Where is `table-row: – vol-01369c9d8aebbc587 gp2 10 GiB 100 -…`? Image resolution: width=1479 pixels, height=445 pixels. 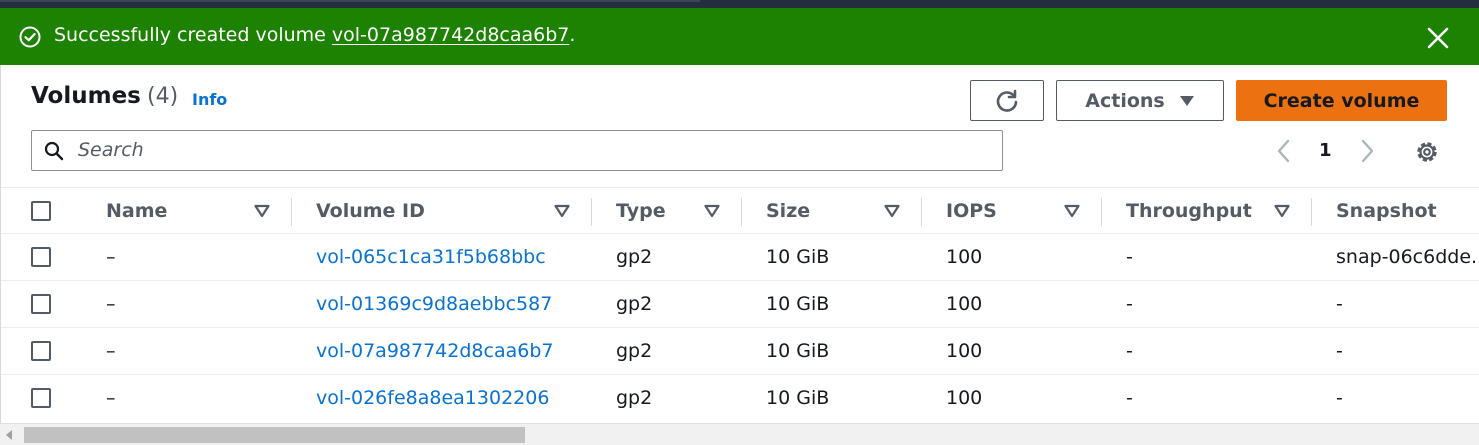
table-row: – vol-01369c9d8aebbc587 gp2 10 GiB 100 -… is located at coordinates (740, 304).